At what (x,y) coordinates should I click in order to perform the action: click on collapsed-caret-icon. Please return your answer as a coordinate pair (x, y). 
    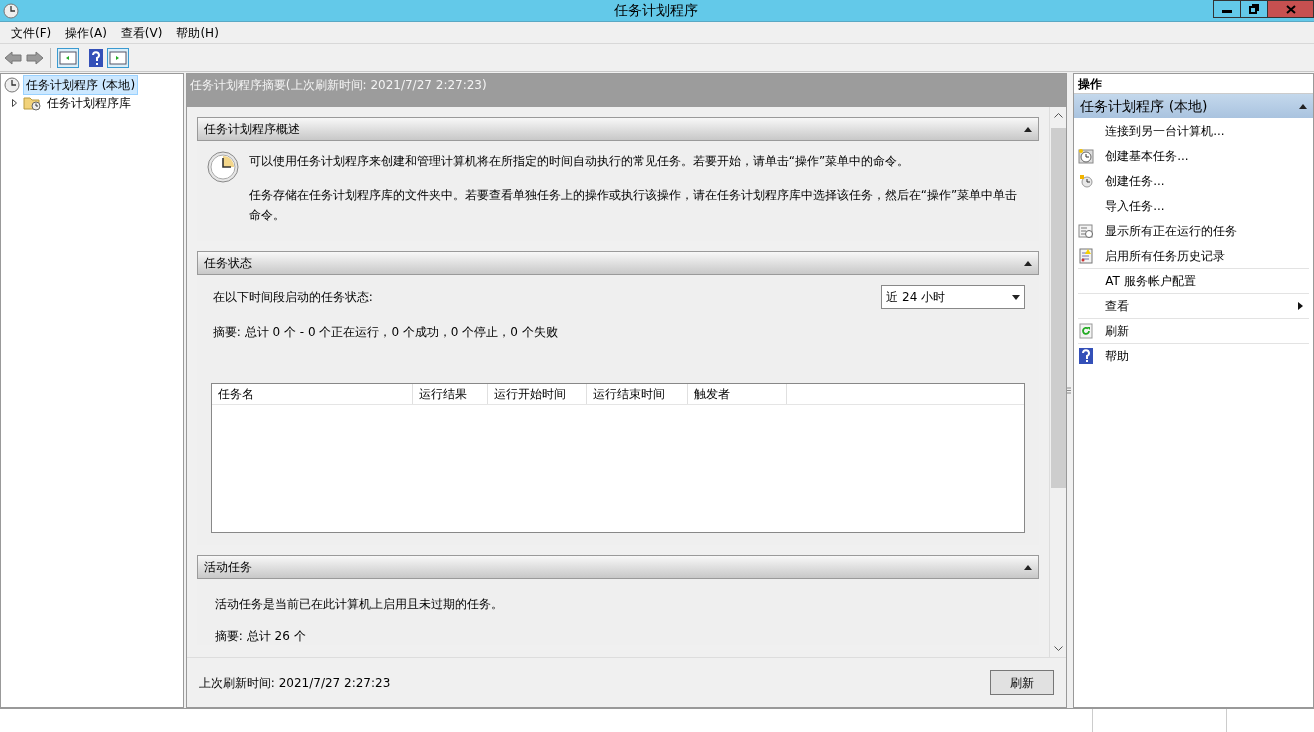
    Looking at the image, I should click on (16, 103).